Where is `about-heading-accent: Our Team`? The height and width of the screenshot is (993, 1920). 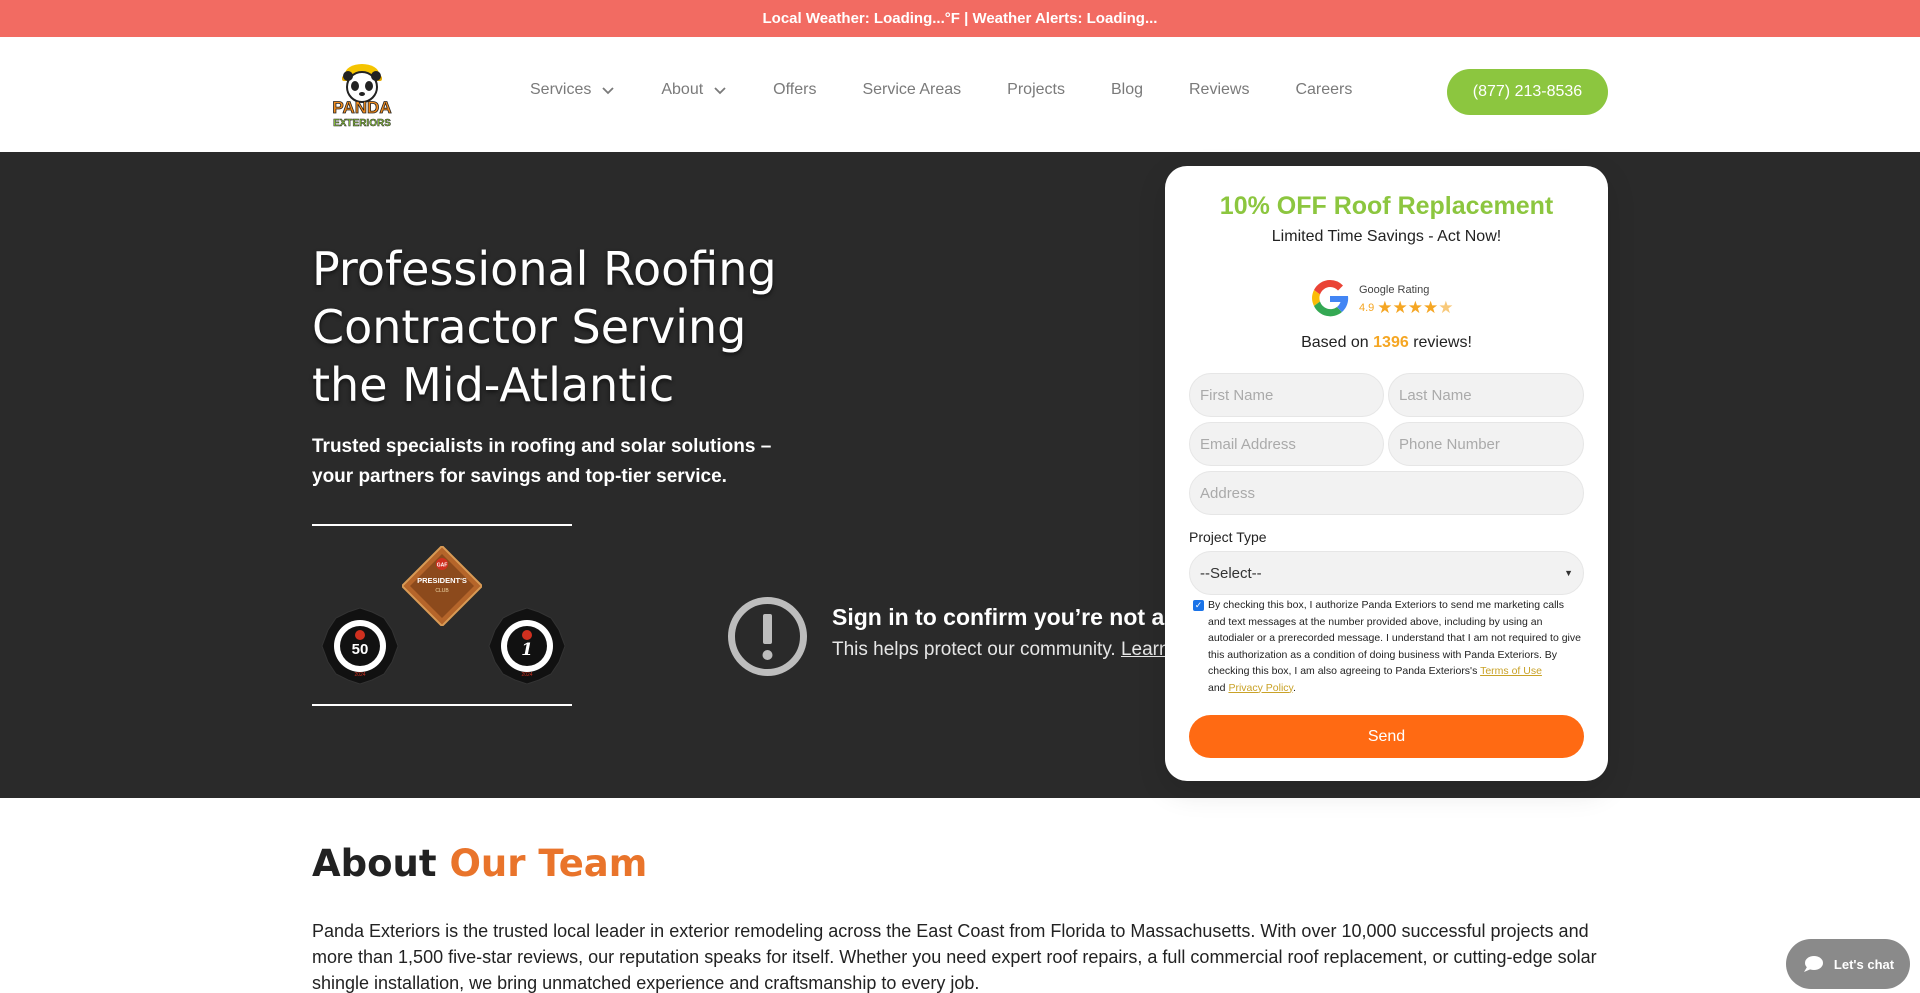 about-heading-accent: Our Team is located at coordinates (548, 863).